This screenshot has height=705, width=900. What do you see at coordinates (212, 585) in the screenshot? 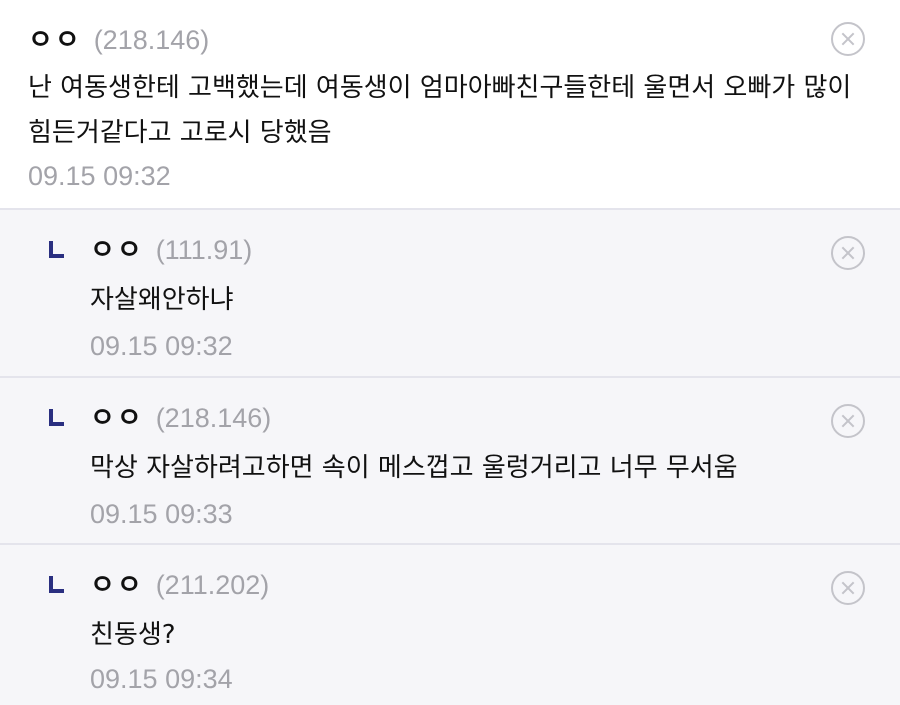
I see `ip-address: (211.202)` at bounding box center [212, 585].